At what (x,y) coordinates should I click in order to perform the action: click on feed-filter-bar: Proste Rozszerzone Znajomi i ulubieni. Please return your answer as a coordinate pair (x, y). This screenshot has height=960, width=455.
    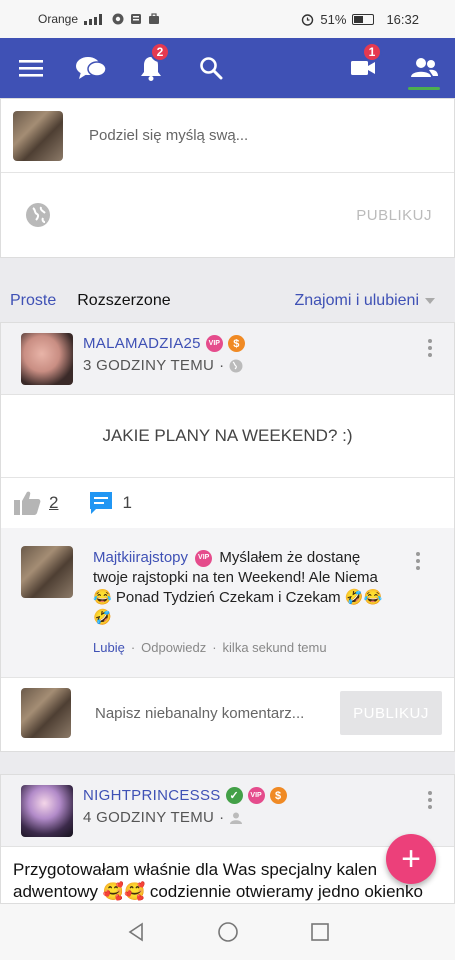
    Looking at the image, I should click on (227, 301).